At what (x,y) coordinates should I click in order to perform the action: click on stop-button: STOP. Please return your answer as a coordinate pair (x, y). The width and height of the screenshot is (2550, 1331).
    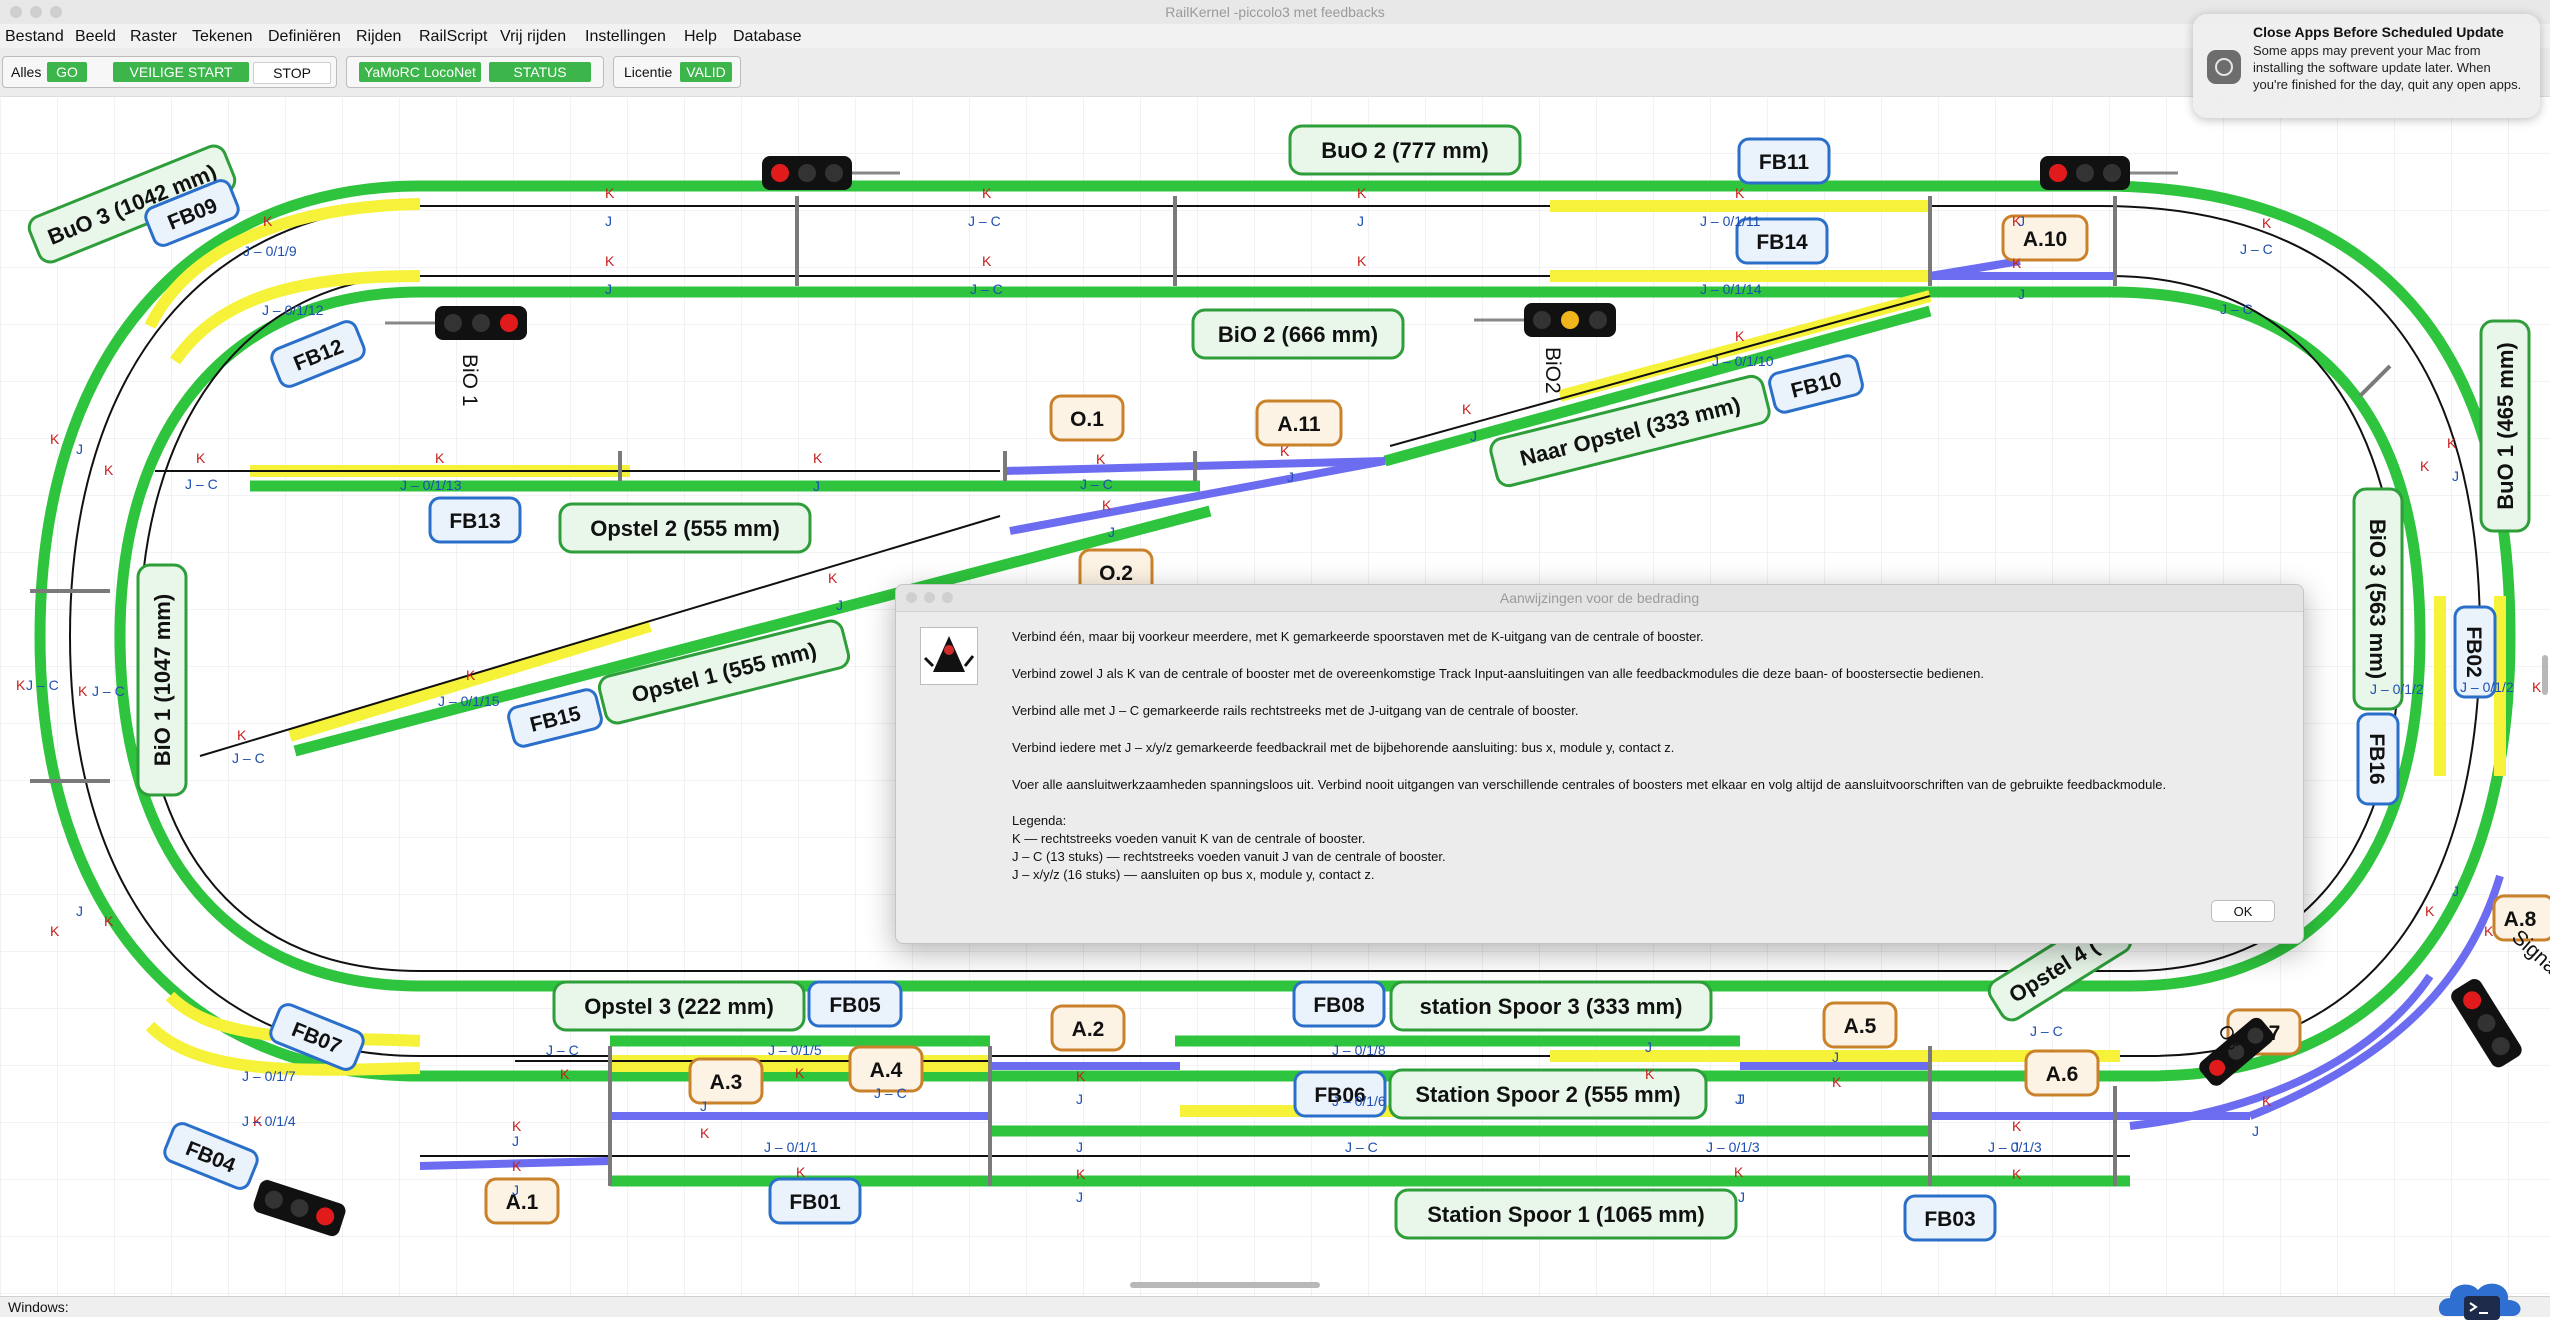
    Looking at the image, I should click on (292, 73).